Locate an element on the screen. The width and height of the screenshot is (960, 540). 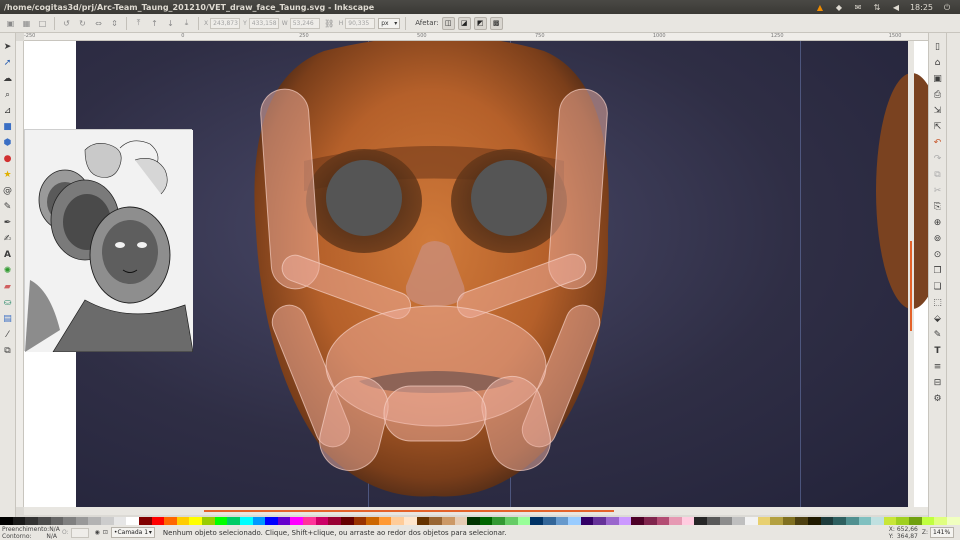
power-icon: ⏻ is located at coordinates (947, 7).